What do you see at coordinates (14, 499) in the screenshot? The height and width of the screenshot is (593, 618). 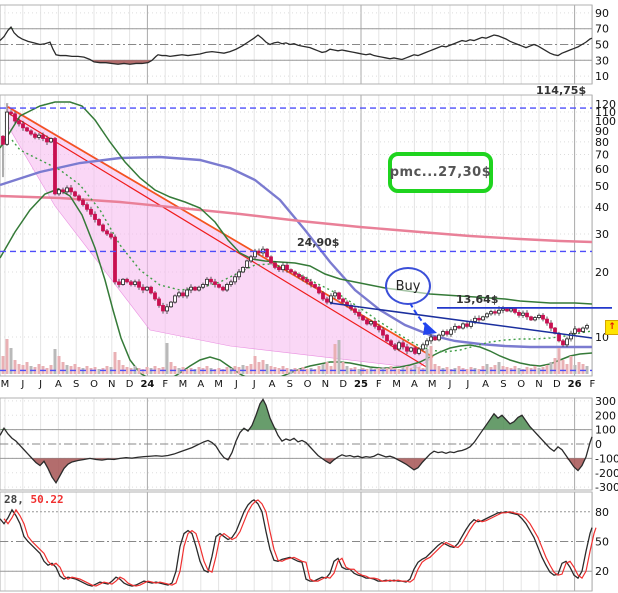 I see `stoch-k-value: 28,` at bounding box center [14, 499].